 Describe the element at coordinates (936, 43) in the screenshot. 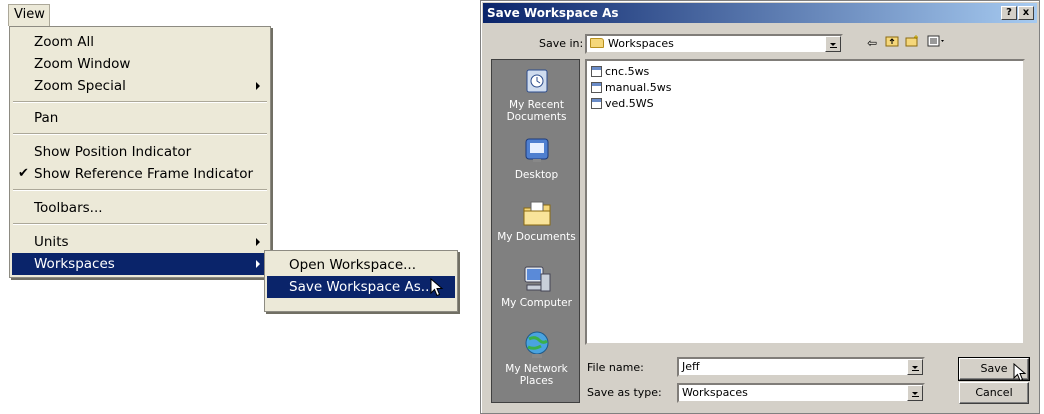

I see `view-menu-icon` at that location.